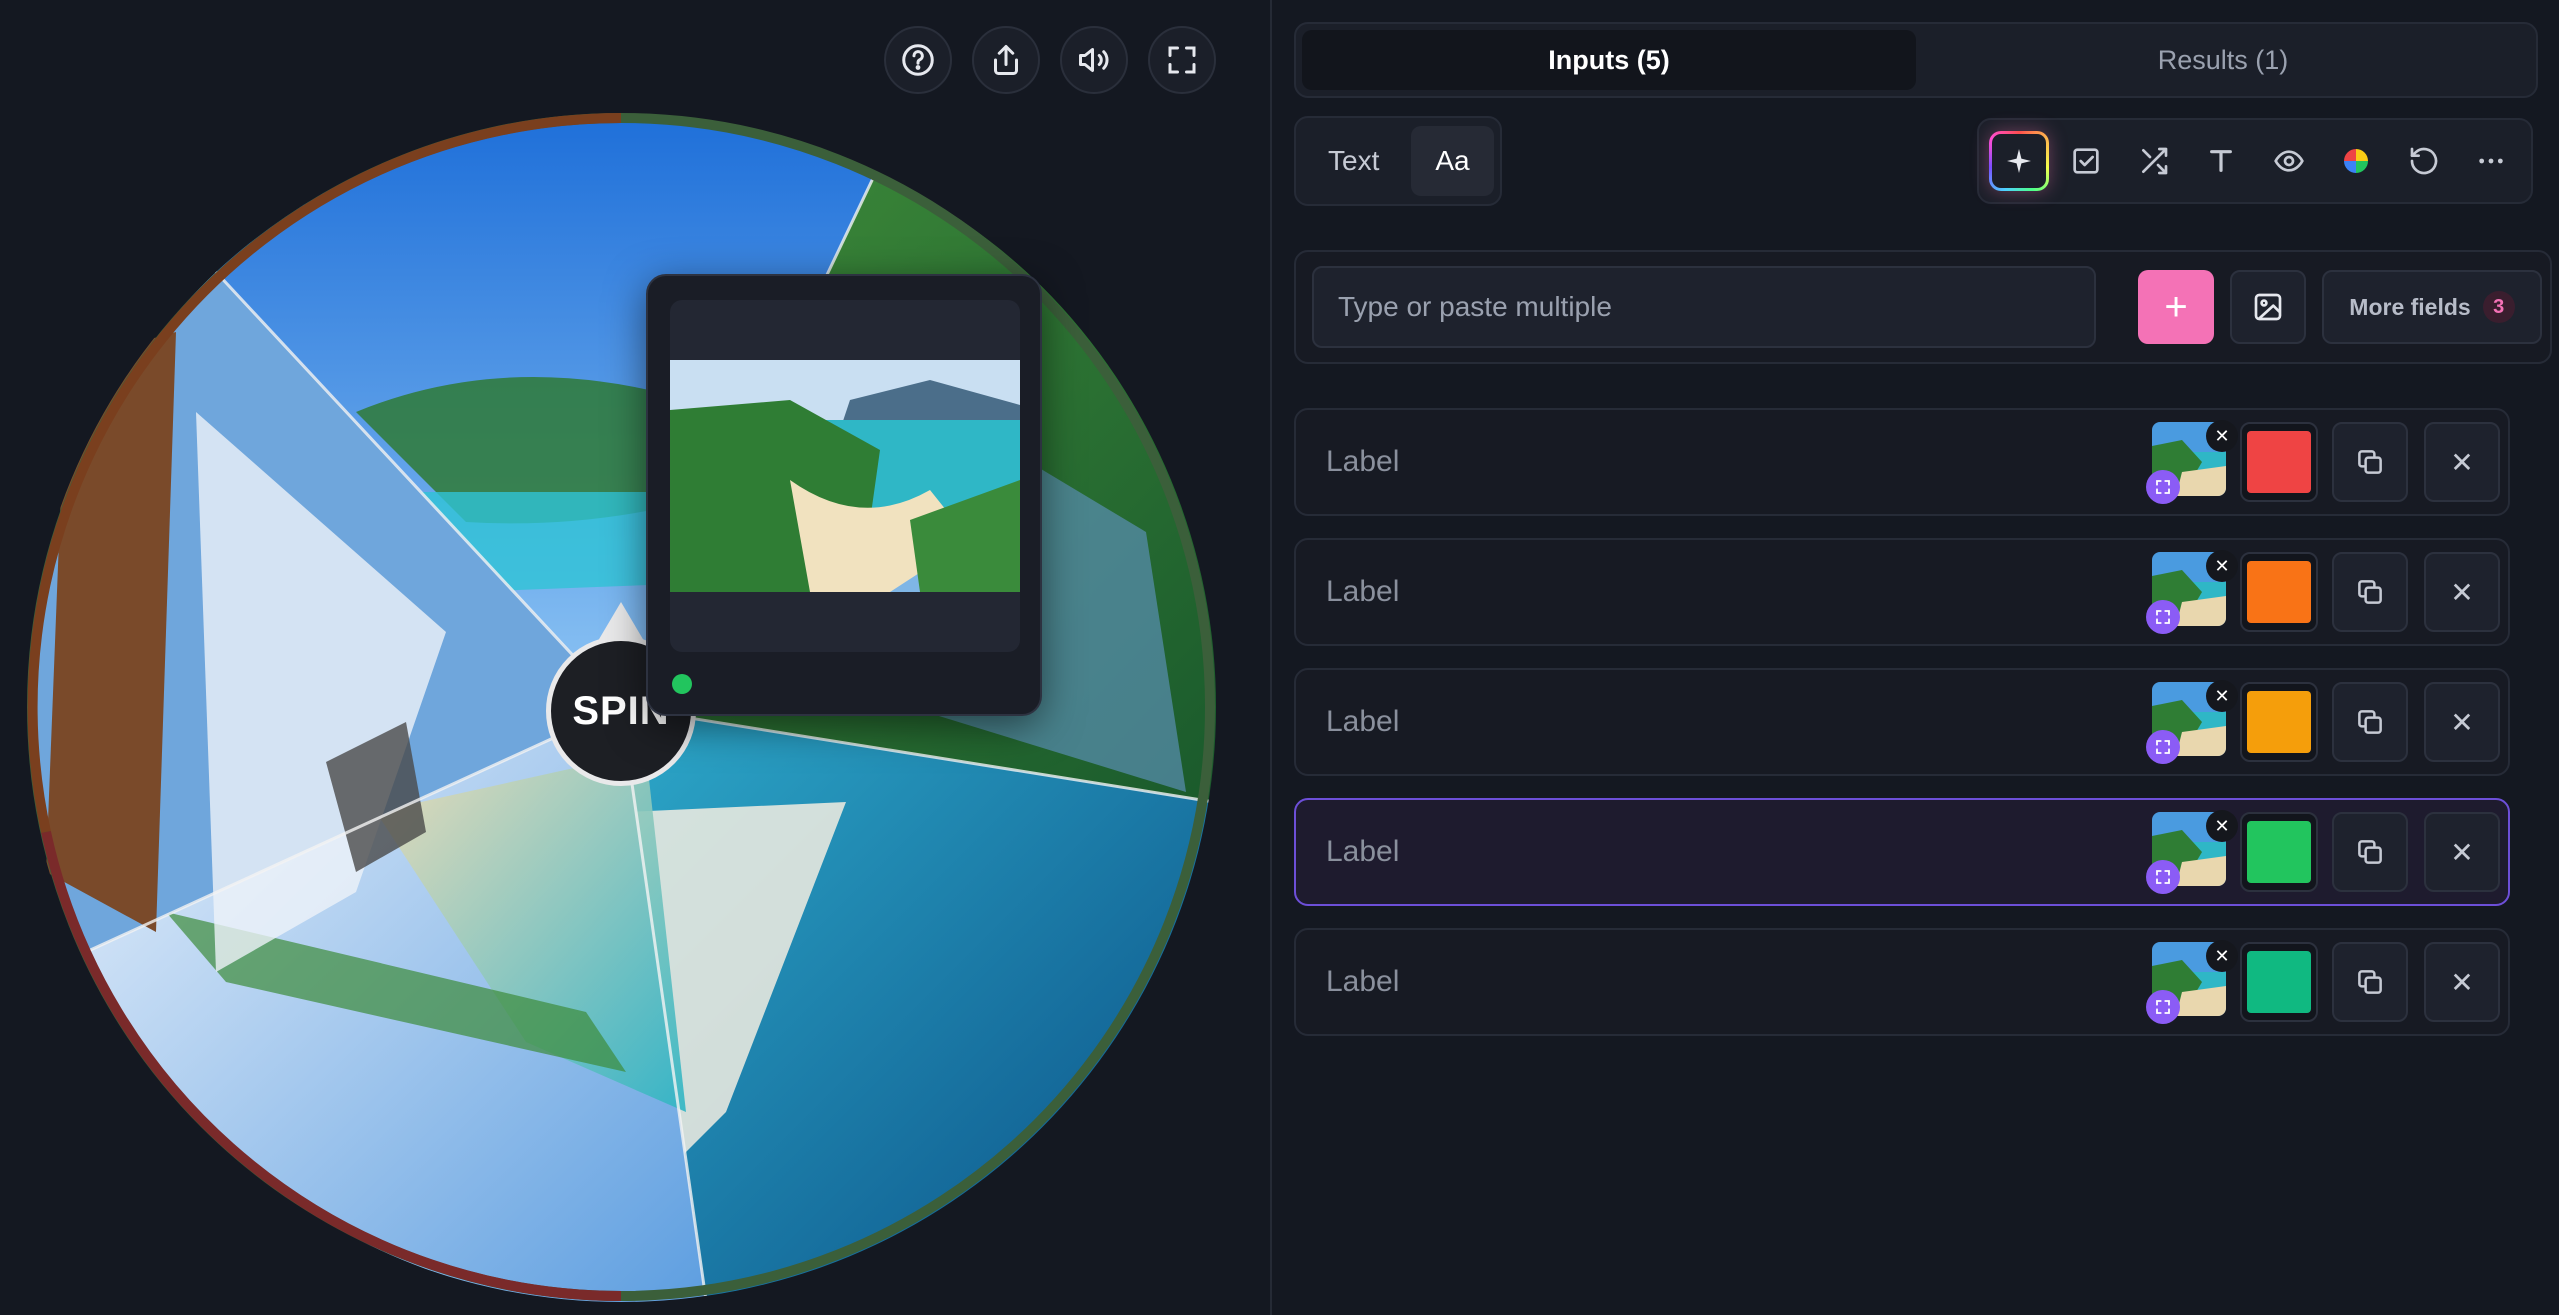 The width and height of the screenshot is (2559, 1315). I want to click on image-preview-popover, so click(844, 495).